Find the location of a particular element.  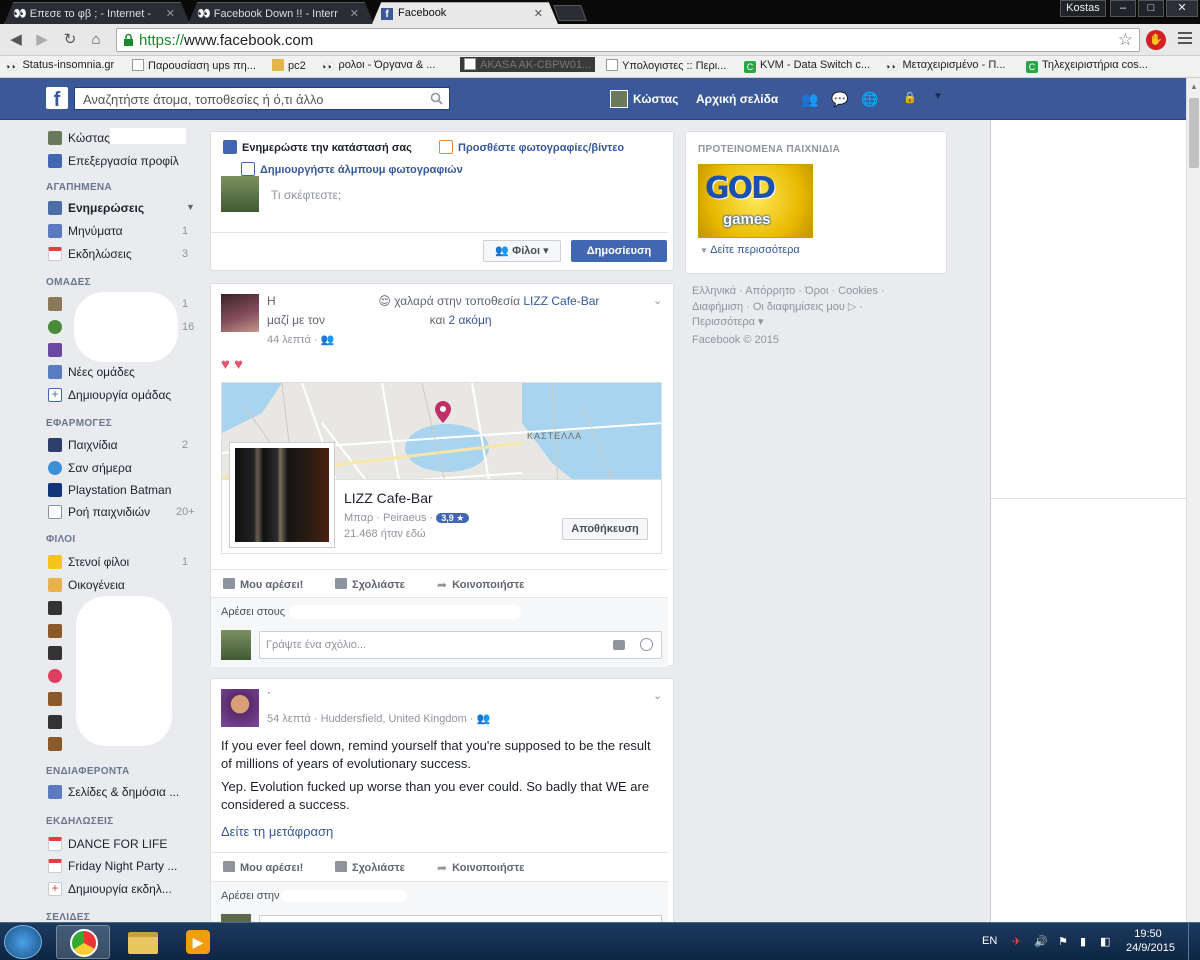

friend-requests-icon: 👥 is located at coordinates (810, 99).